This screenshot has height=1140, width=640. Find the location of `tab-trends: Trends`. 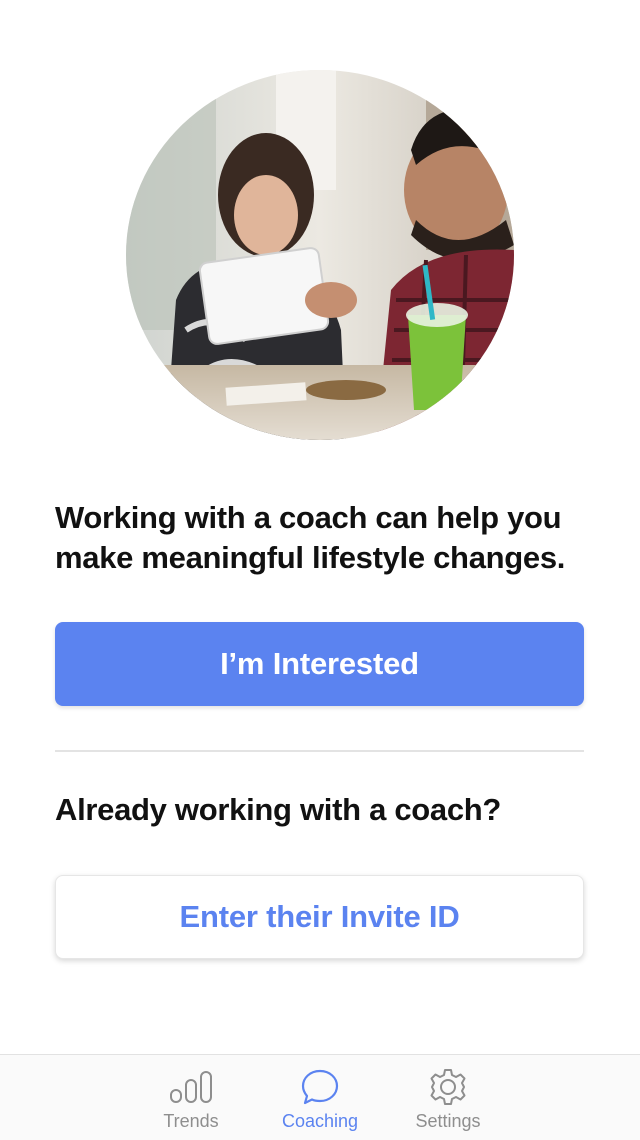

tab-trends: Trends is located at coordinates (191, 1097).